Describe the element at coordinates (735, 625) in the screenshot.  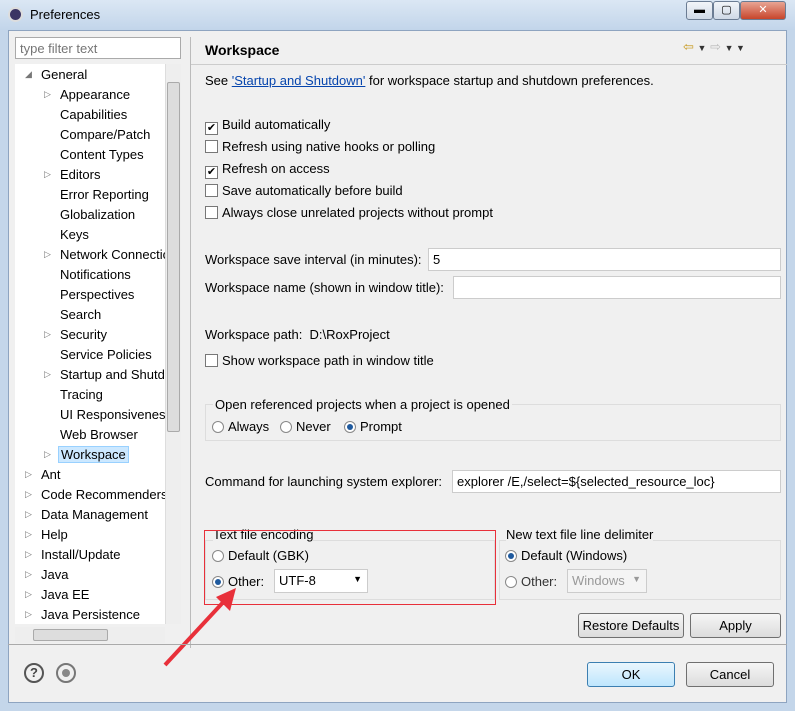
I see `apply-button: Apply` at that location.